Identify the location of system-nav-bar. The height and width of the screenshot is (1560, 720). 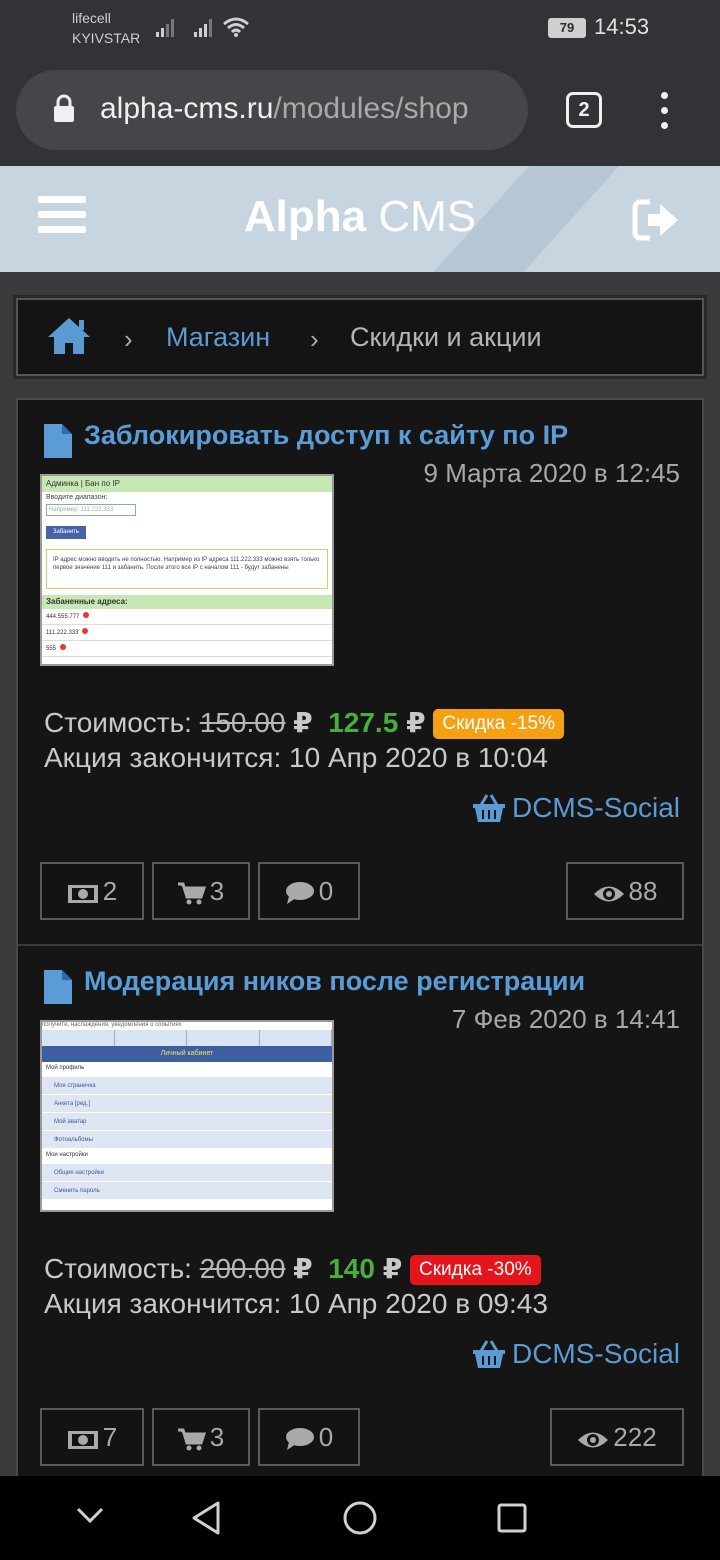
(360, 1518).